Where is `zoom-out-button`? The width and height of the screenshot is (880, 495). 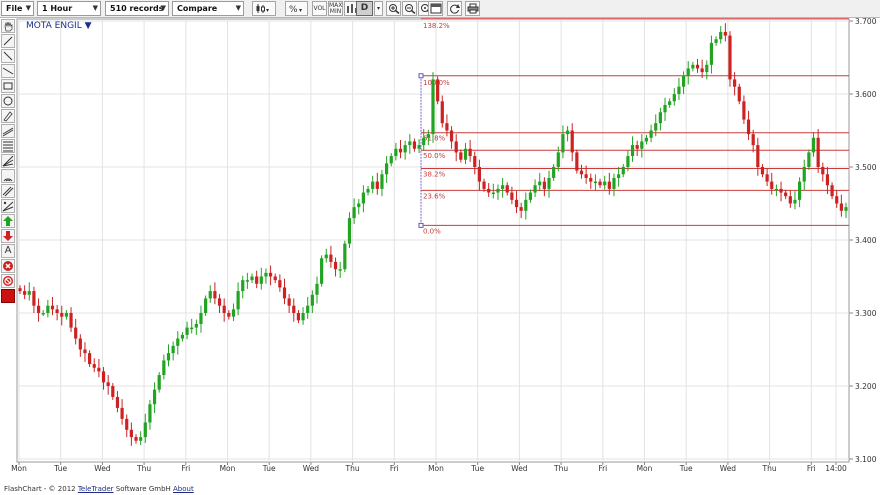 zoom-out-button is located at coordinates (409, 8).